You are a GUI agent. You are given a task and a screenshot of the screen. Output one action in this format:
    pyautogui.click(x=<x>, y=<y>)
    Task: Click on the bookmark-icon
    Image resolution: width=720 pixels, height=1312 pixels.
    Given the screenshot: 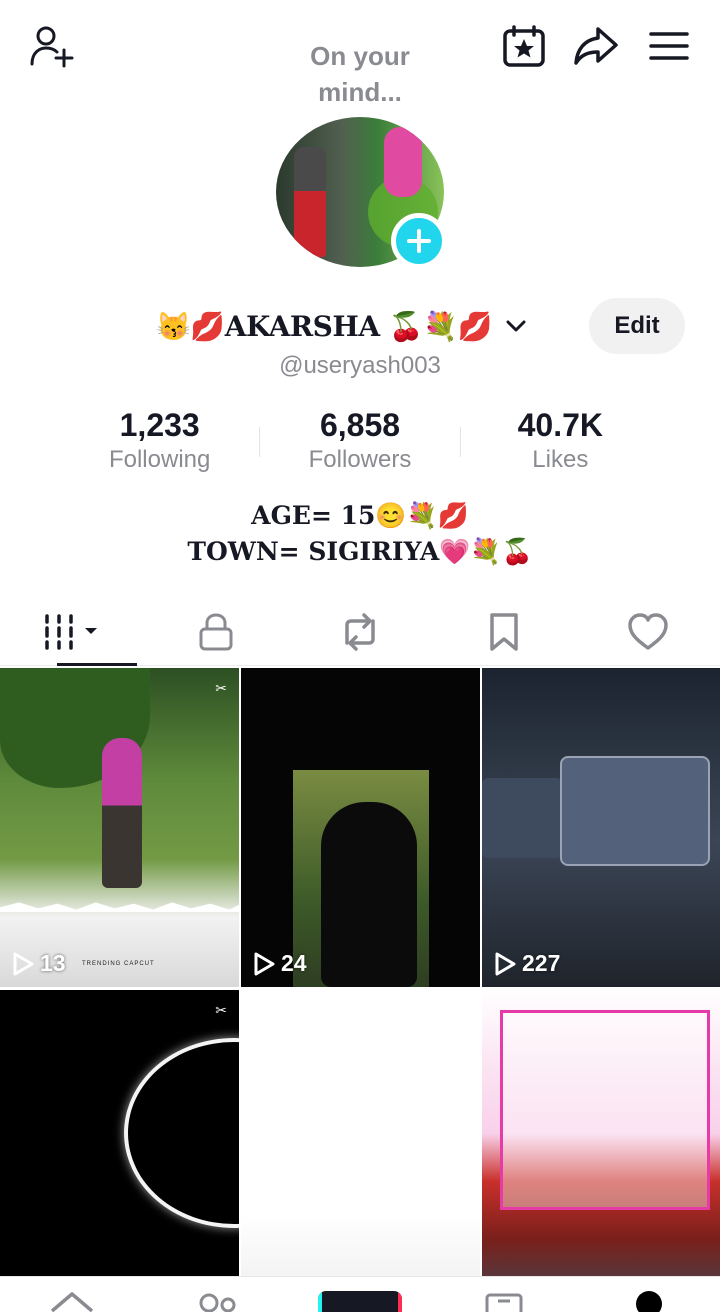 What is the action you would take?
    pyautogui.click(x=504, y=631)
    